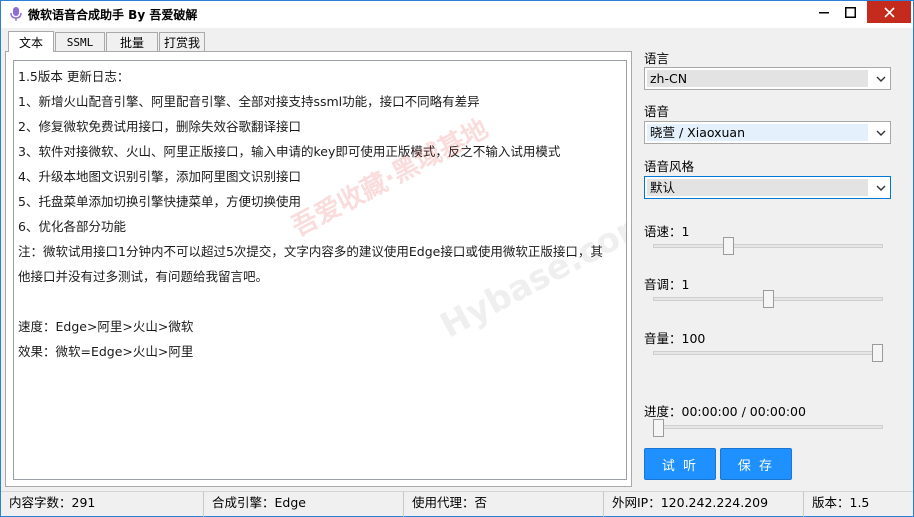 The image size is (914, 517). I want to click on language-value: zh-CN, so click(757, 78).